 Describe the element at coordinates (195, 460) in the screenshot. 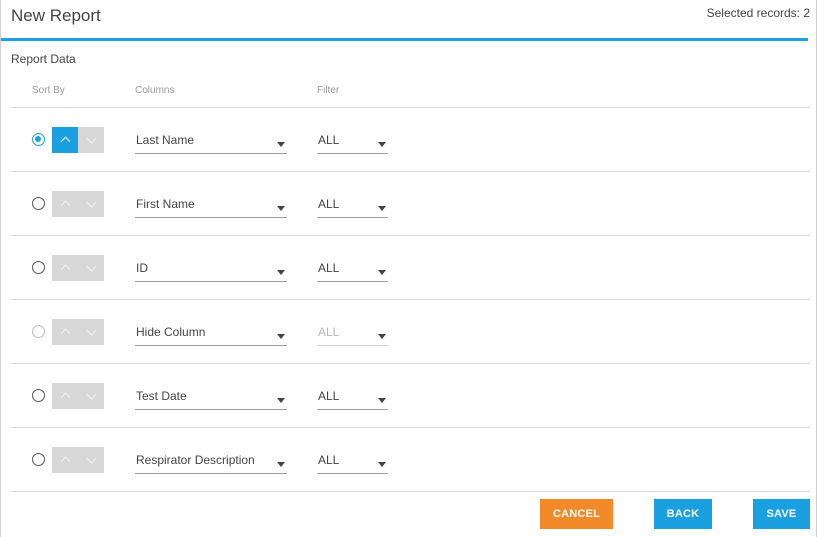

I see `column-select-value: Respirator Description` at that location.